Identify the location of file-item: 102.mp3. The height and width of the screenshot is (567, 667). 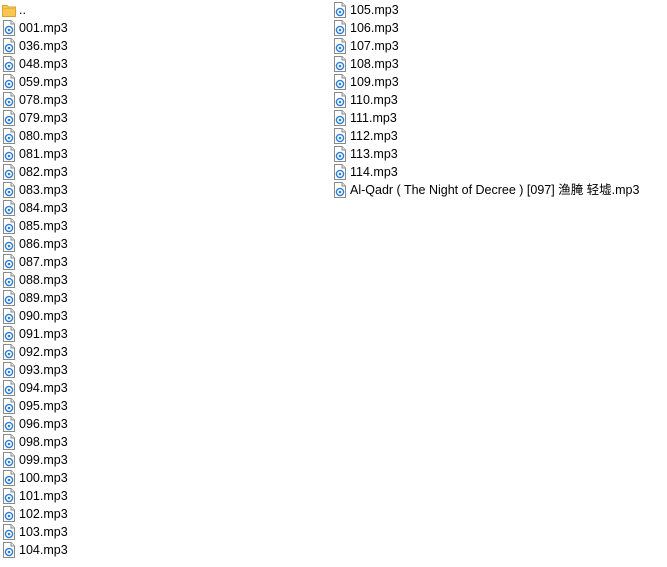
(162, 514).